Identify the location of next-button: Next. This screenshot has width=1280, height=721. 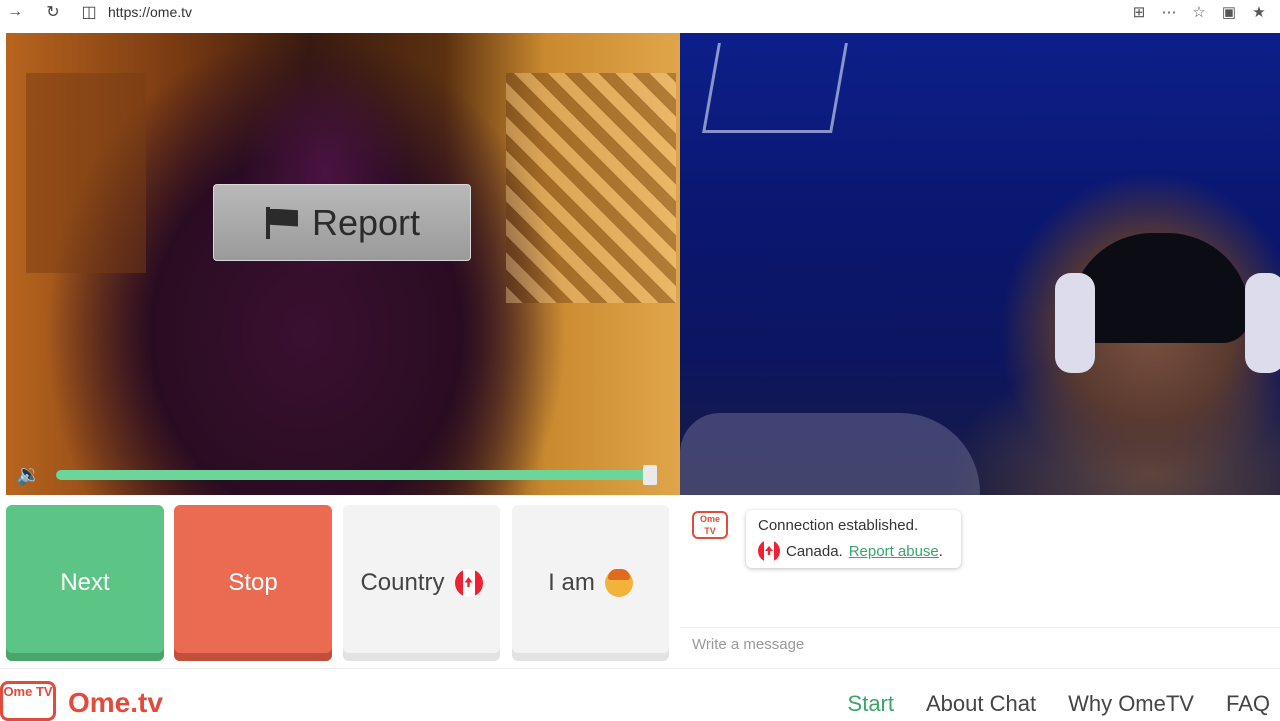
(85, 583).